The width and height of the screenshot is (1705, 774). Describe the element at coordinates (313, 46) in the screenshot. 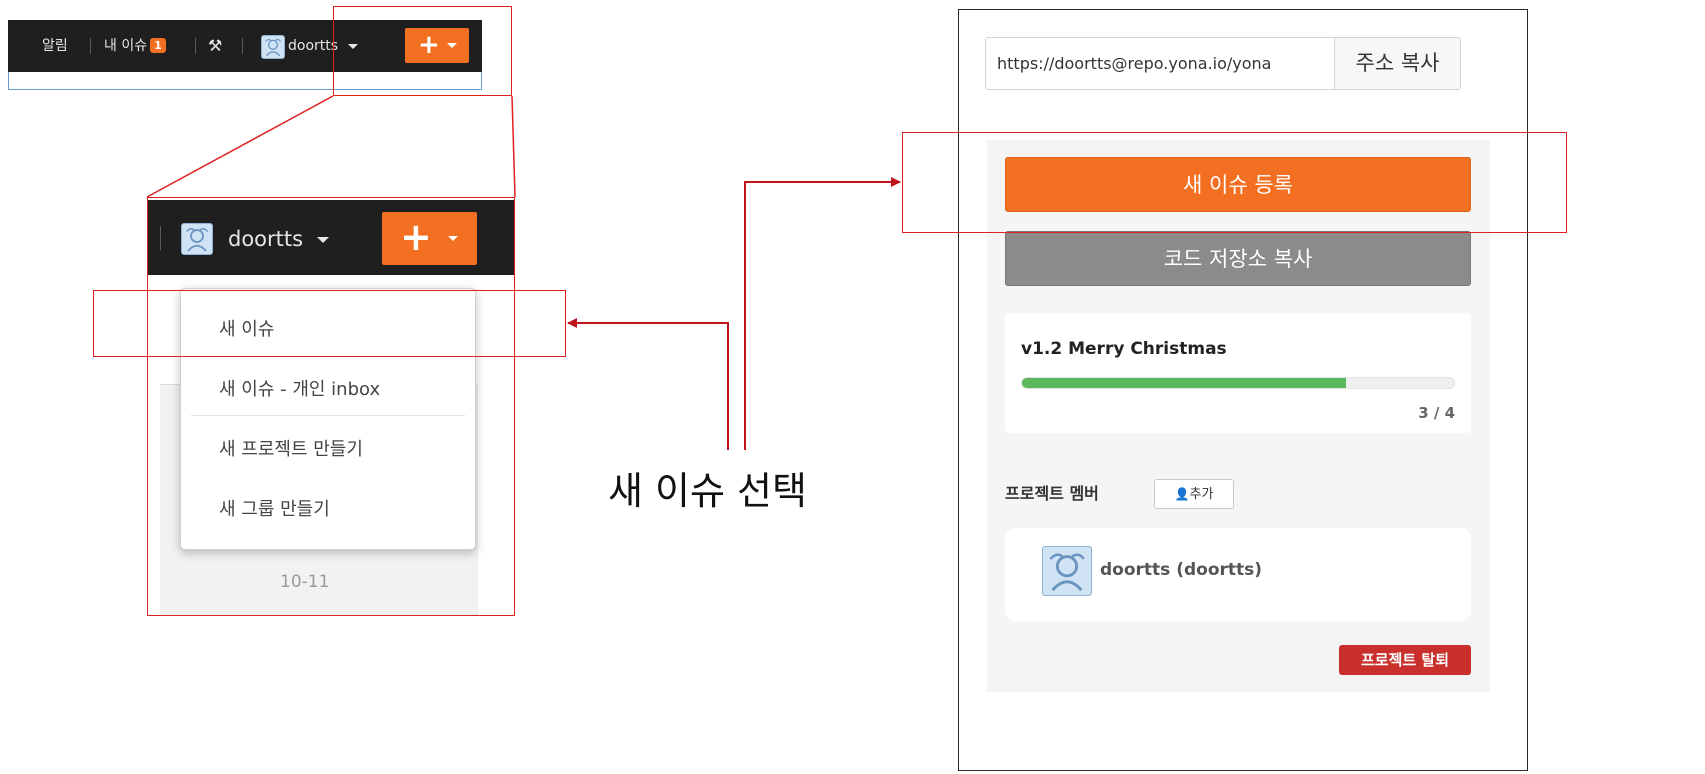

I see `username-label: doortts` at that location.